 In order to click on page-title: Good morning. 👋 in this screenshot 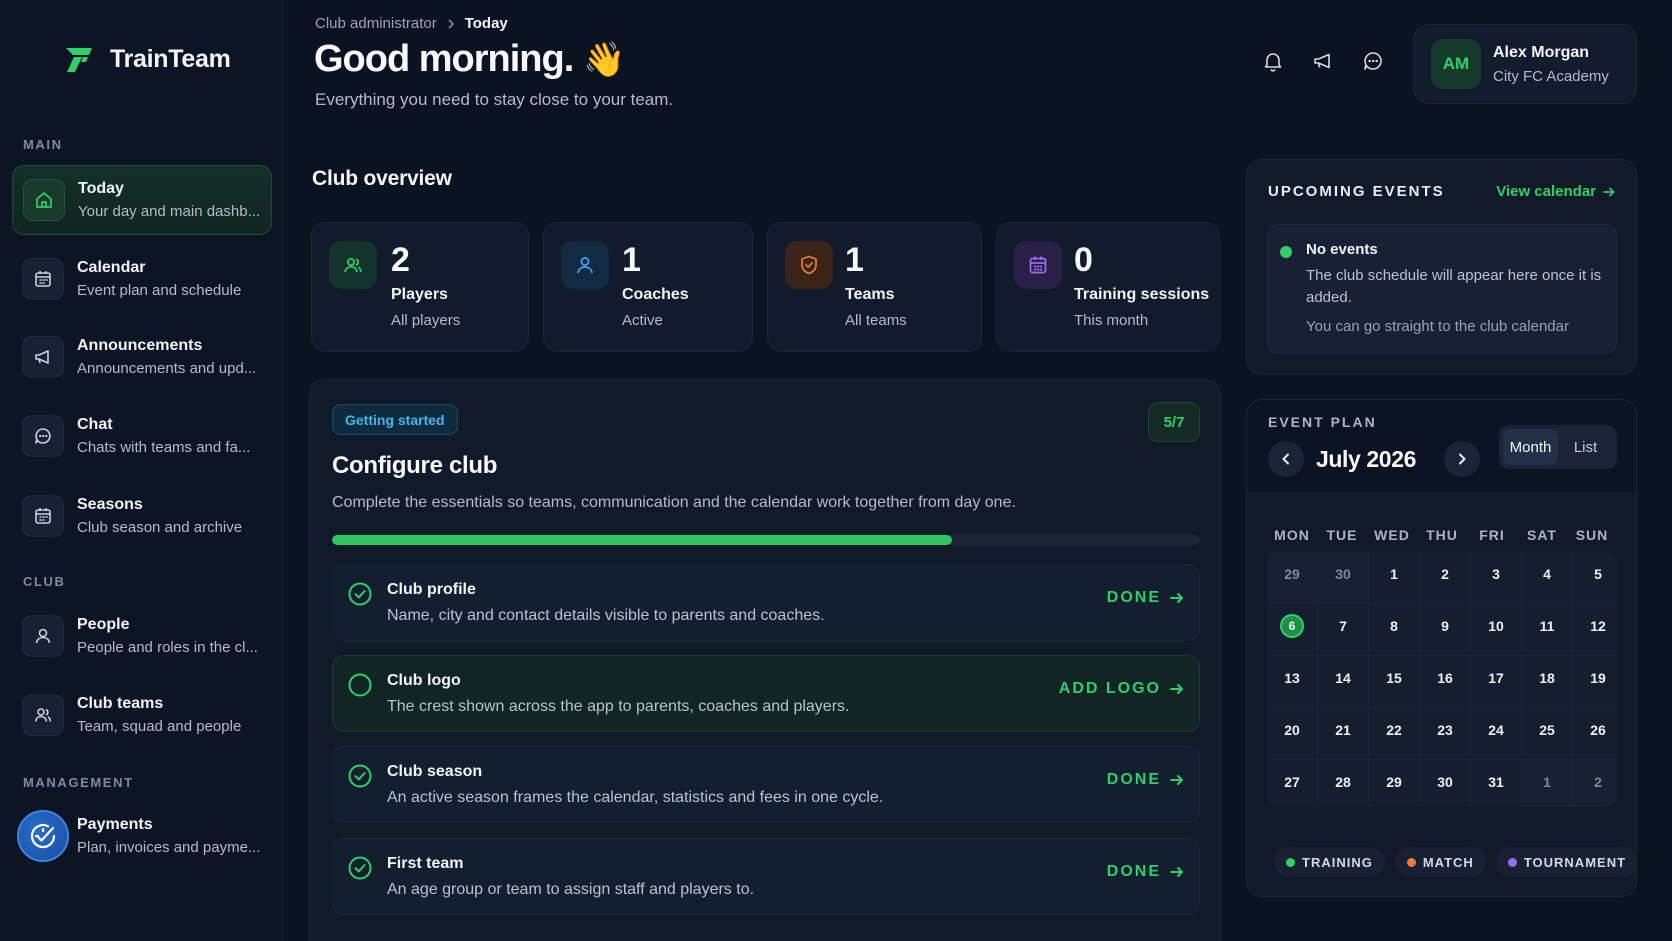, I will do `click(470, 59)`.